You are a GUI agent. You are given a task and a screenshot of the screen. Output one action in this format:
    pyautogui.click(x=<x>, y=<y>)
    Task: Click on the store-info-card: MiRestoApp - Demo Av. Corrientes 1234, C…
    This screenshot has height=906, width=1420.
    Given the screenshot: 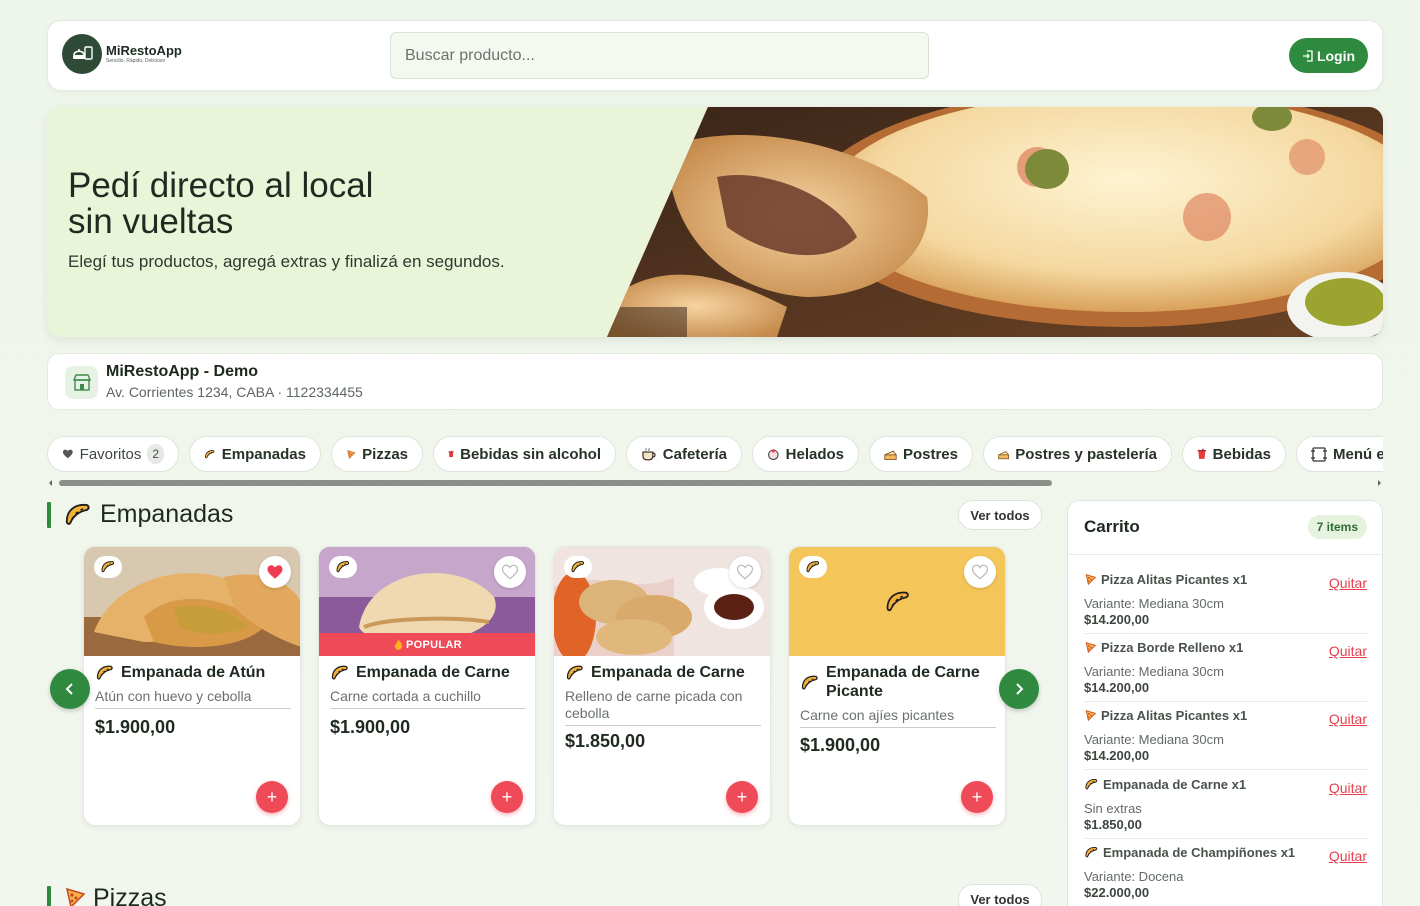 What is the action you would take?
    pyautogui.click(x=715, y=381)
    